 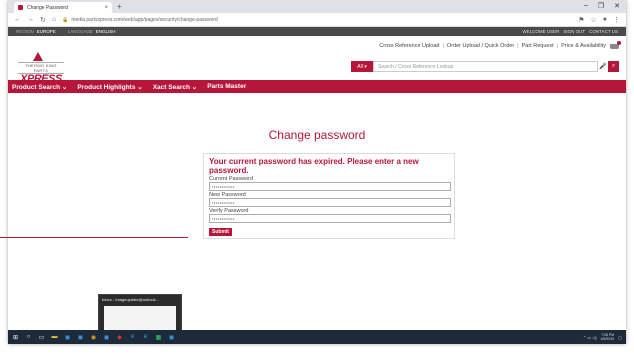 What do you see at coordinates (574, 31) in the screenshot?
I see `sign-out-link: SIGN OUT` at bounding box center [574, 31].